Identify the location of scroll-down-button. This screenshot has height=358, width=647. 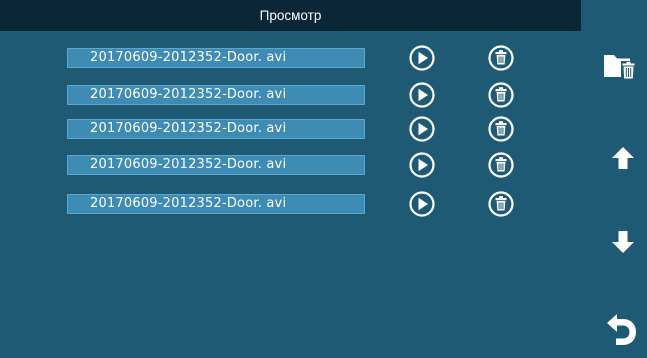
(623, 242).